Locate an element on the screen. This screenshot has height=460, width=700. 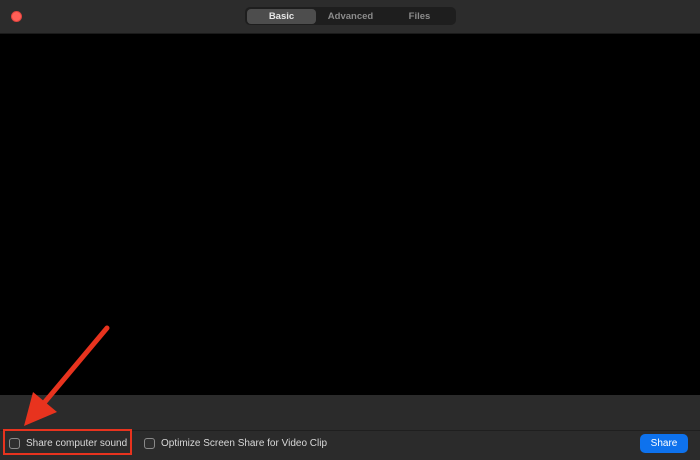
tab-advanced: Advanced is located at coordinates (350, 16).